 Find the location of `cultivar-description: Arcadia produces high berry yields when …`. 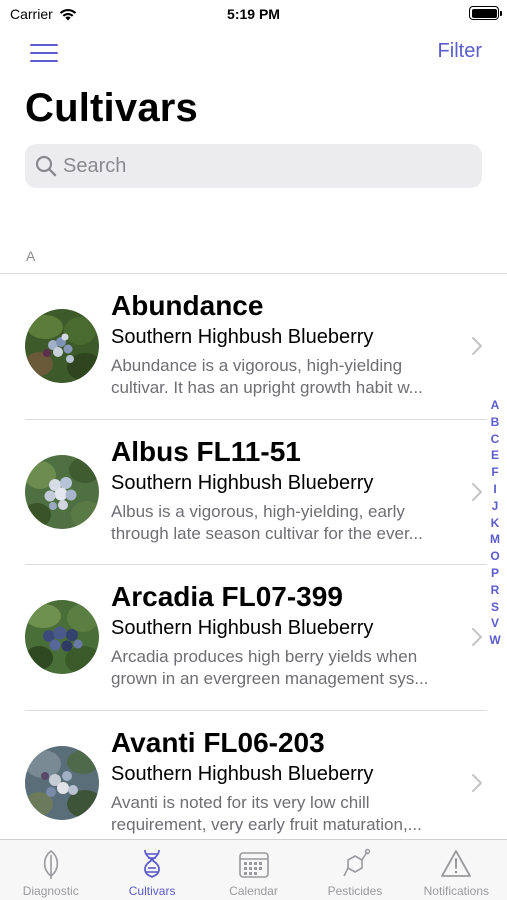

cultivar-description: Arcadia produces high berry yields when … is located at coordinates (270, 667).